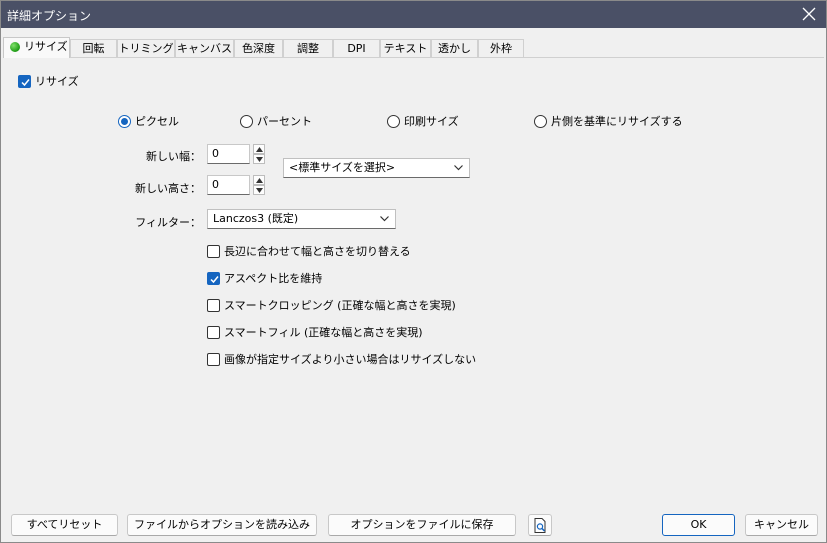  Describe the element at coordinates (204, 48) in the screenshot. I see `tab-canvas: キャンバス` at that location.